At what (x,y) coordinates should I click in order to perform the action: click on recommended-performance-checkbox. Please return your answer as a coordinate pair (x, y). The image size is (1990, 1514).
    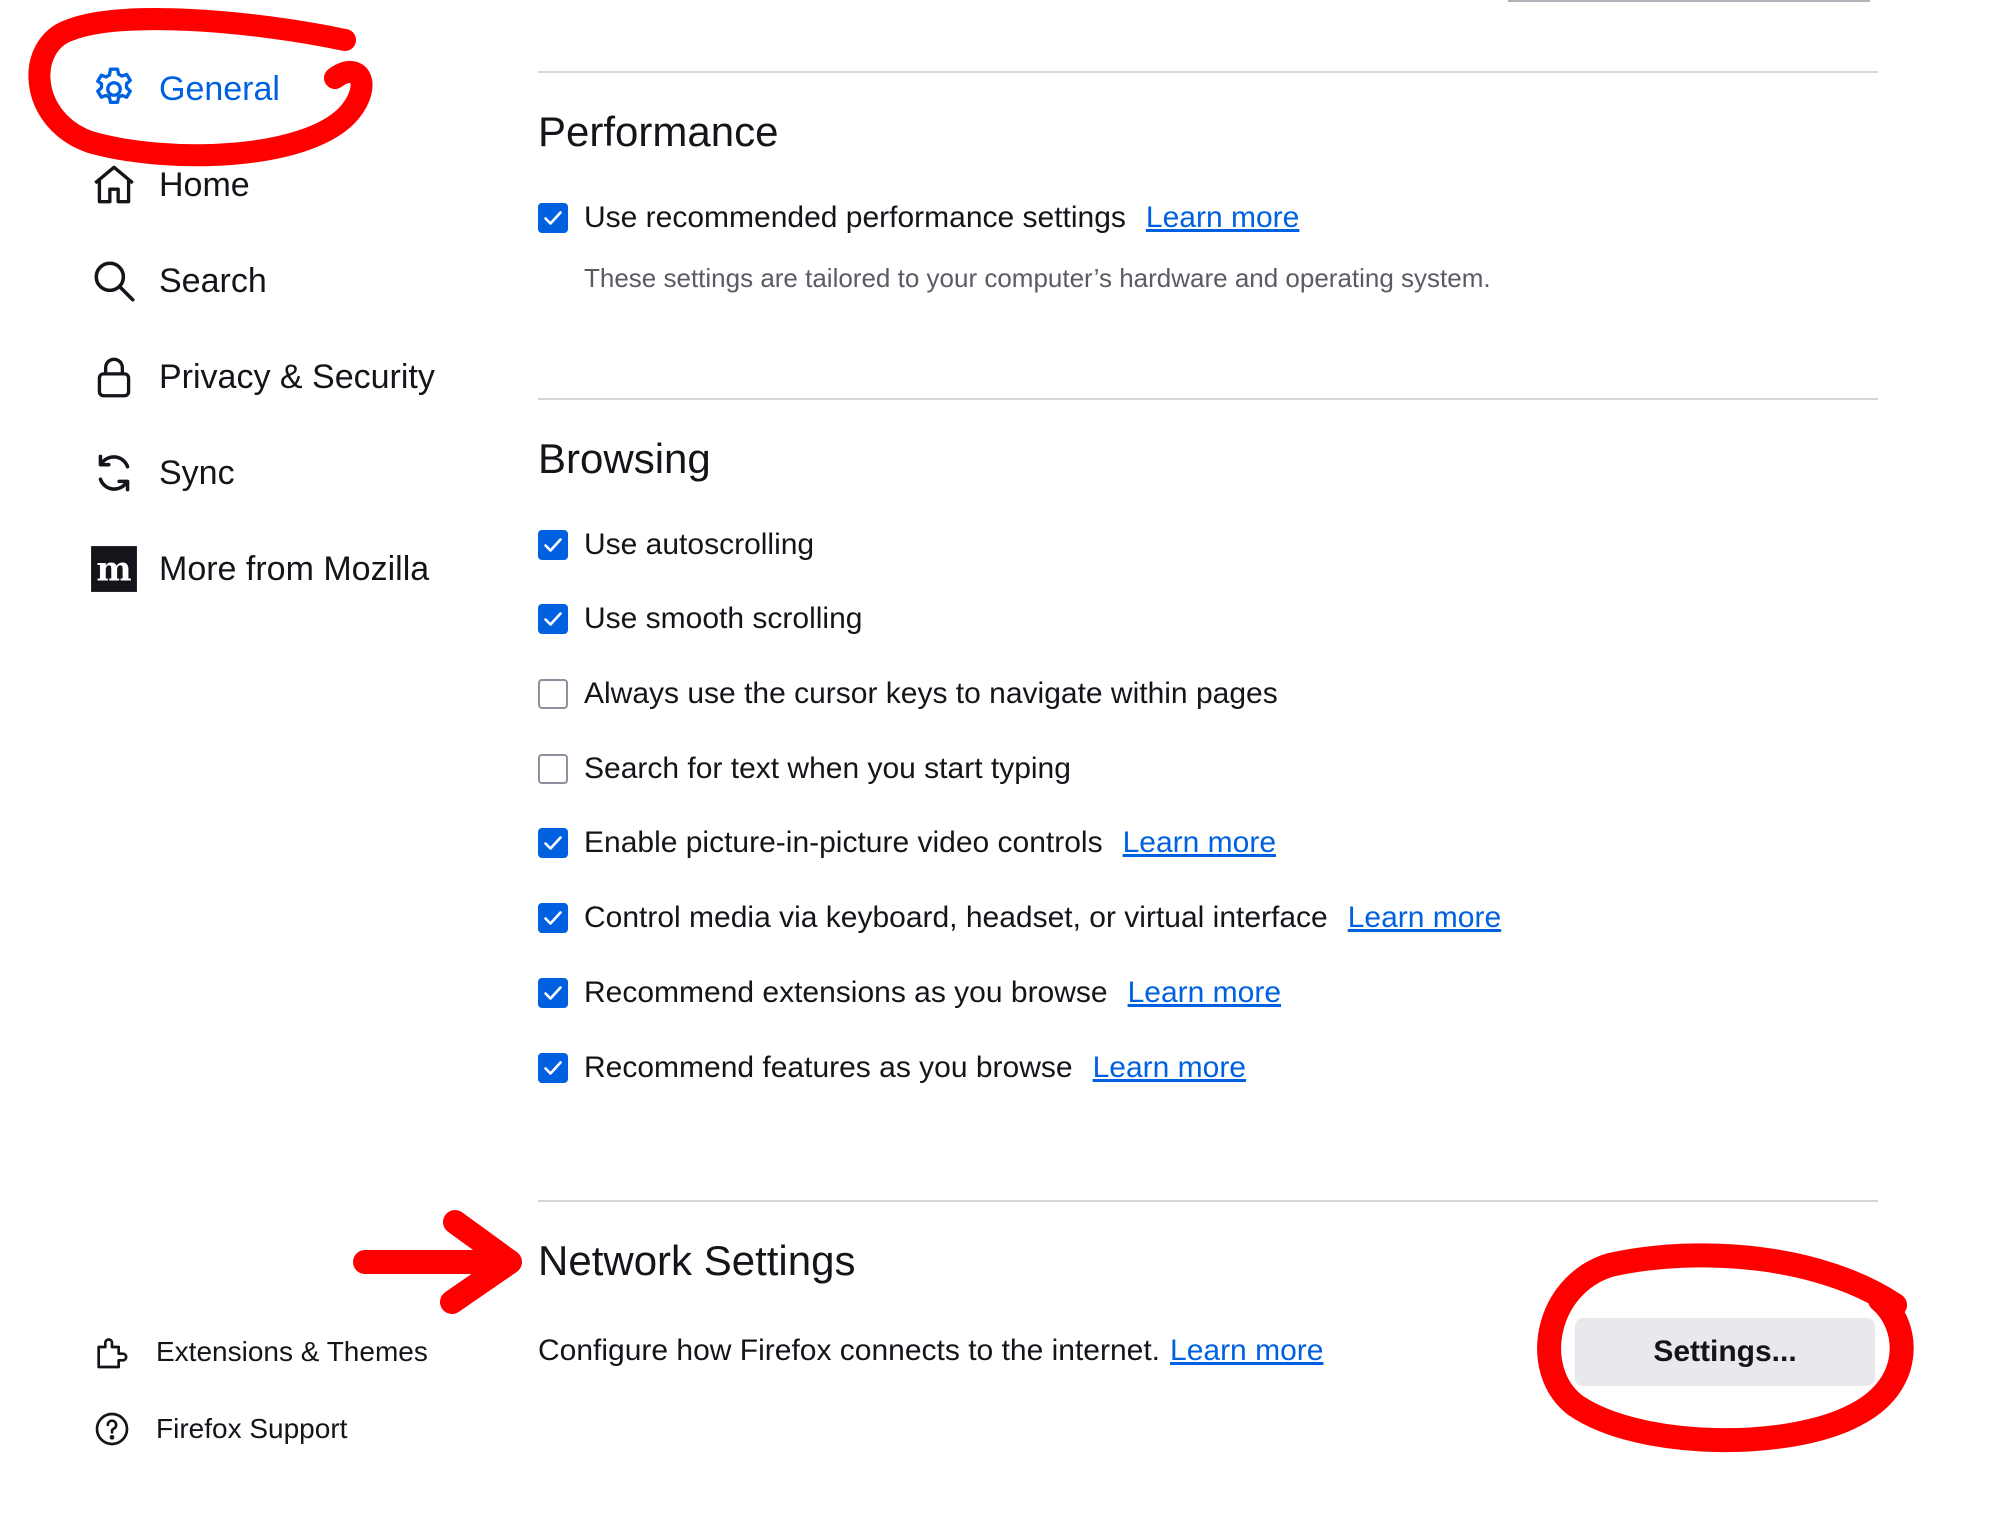
    Looking at the image, I should click on (553, 218).